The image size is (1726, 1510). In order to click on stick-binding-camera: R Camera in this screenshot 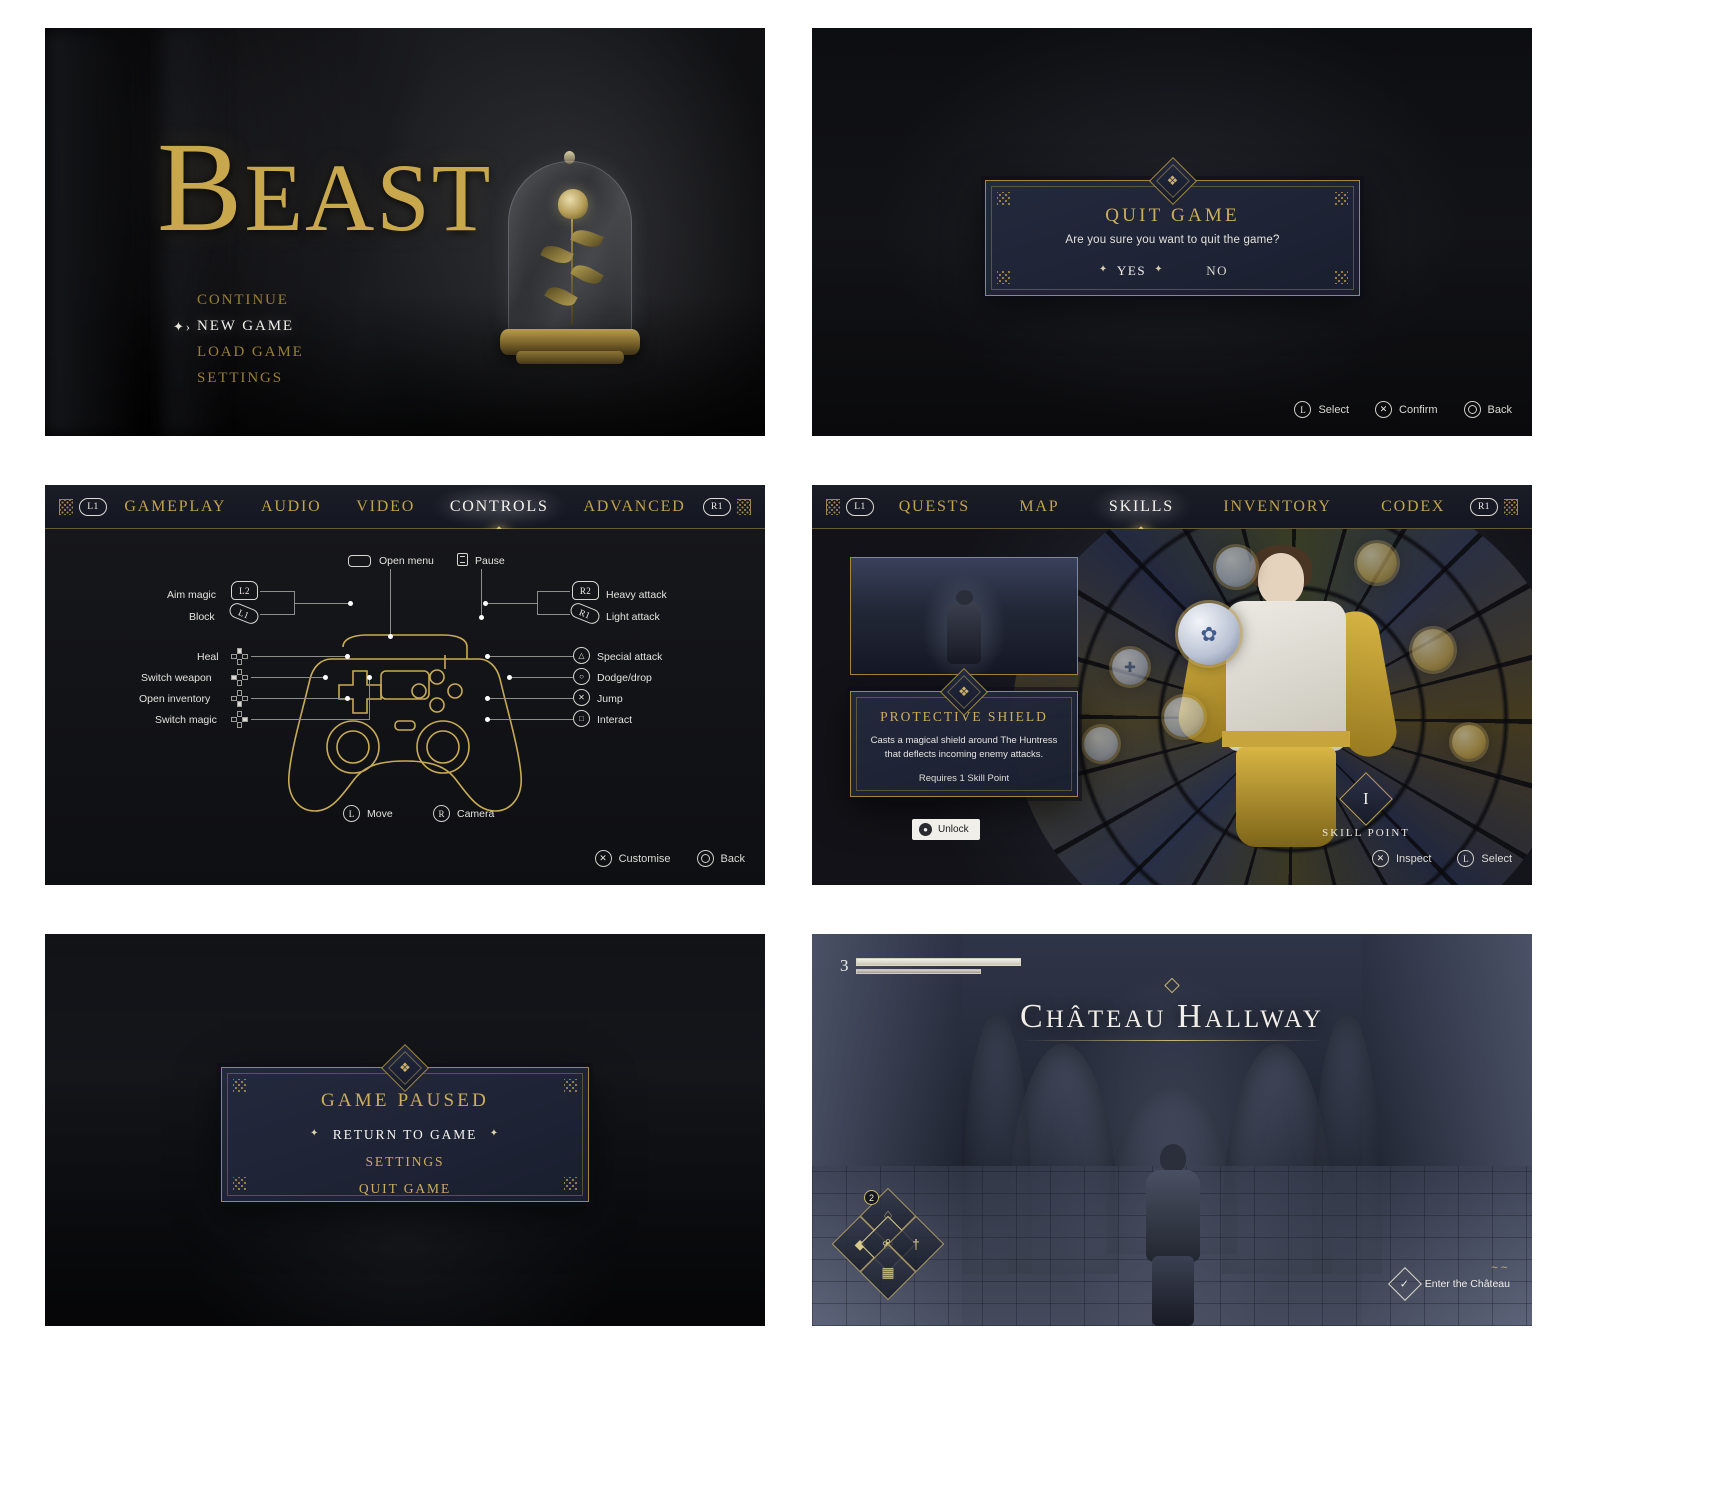, I will do `click(463, 813)`.